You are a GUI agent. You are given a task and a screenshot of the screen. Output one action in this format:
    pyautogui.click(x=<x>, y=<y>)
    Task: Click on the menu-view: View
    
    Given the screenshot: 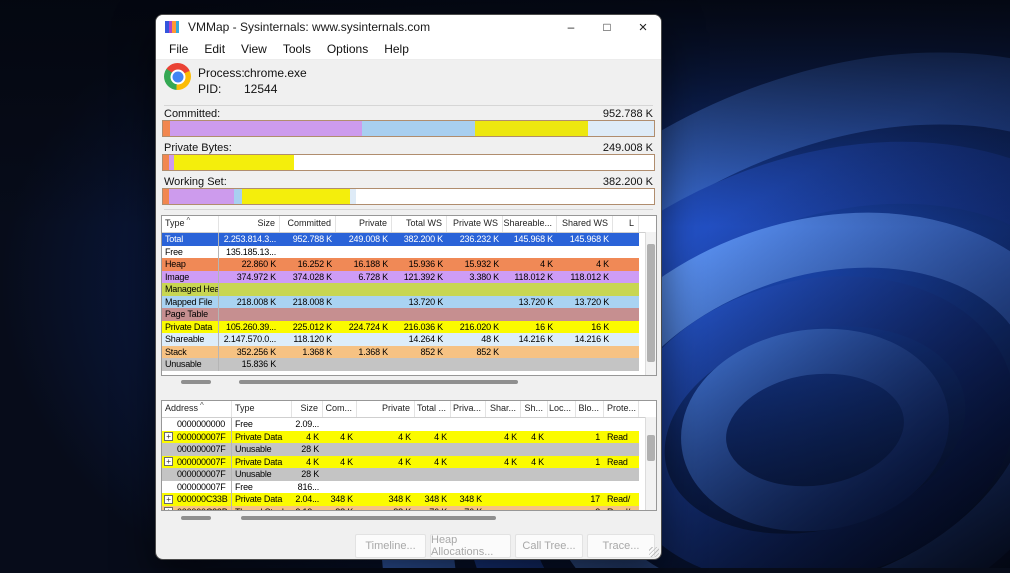 What is the action you would take?
    pyautogui.click(x=254, y=49)
    